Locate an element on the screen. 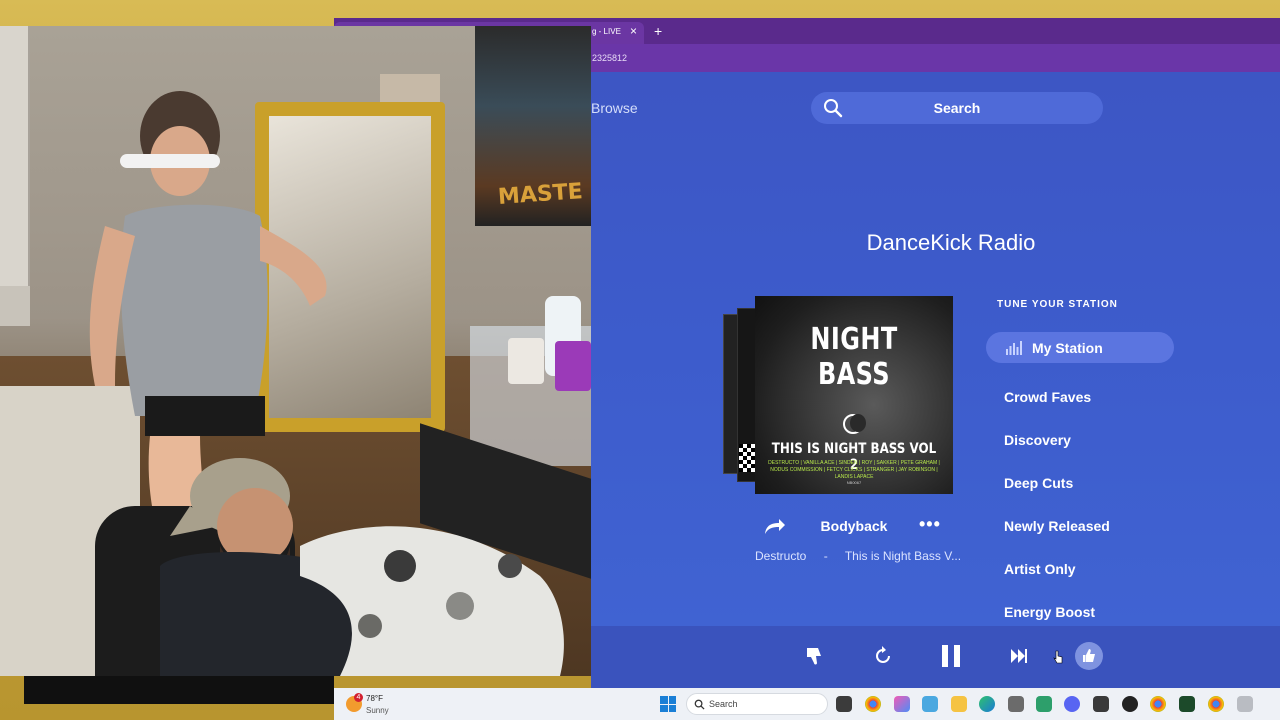 Image resolution: width=1280 pixels, height=720 pixels. player-bar is located at coordinates (935, 657).